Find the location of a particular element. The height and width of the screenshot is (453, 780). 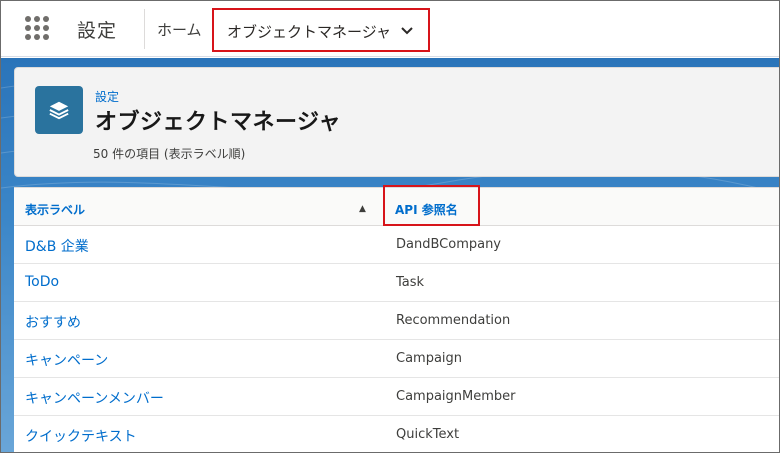

object-api-name: Task is located at coordinates (410, 282).